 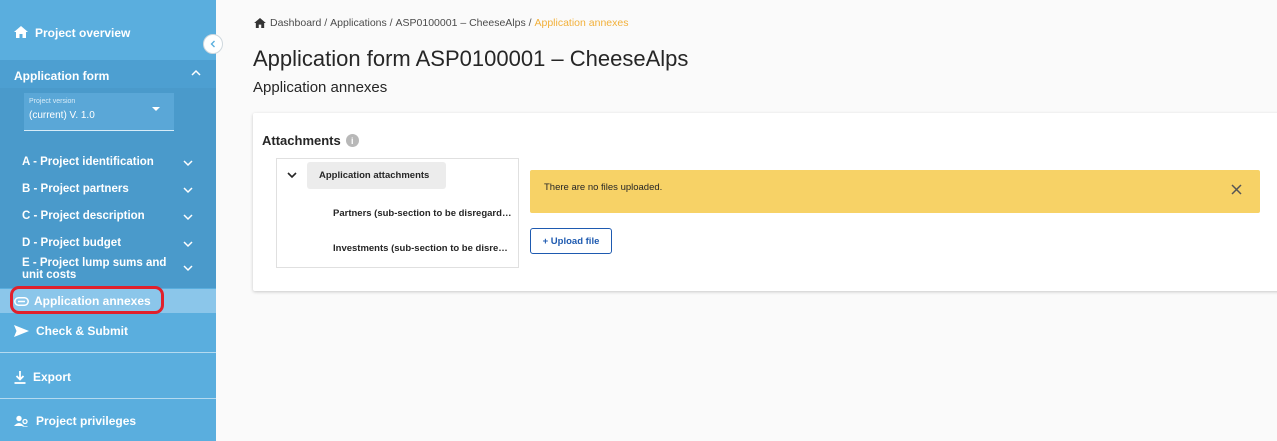 What do you see at coordinates (86, 421) in the screenshot?
I see `project-privileges-label: Project privileges` at bounding box center [86, 421].